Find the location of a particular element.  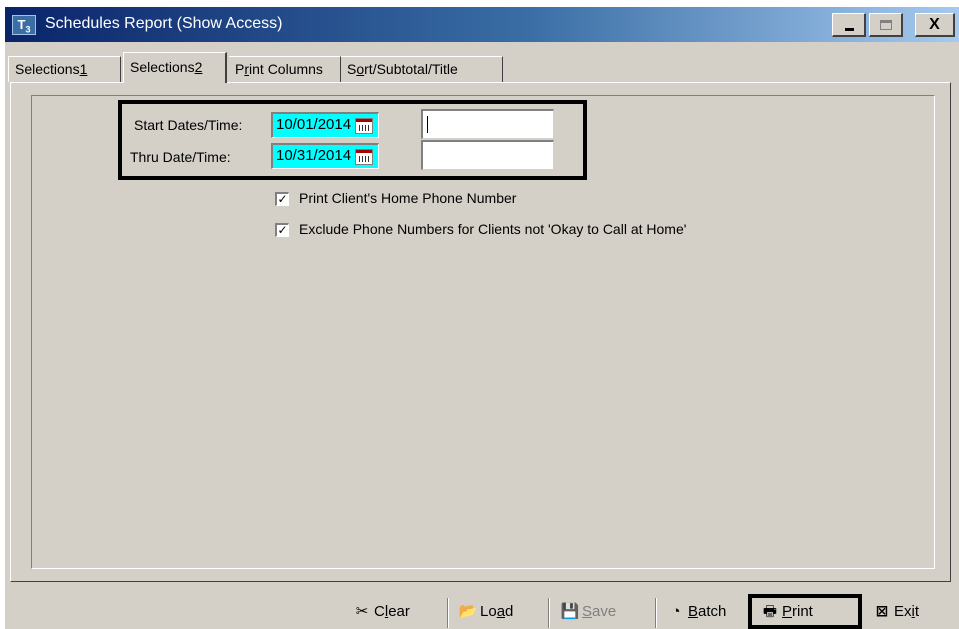

close-icon: ⊠ is located at coordinates (882, 611).